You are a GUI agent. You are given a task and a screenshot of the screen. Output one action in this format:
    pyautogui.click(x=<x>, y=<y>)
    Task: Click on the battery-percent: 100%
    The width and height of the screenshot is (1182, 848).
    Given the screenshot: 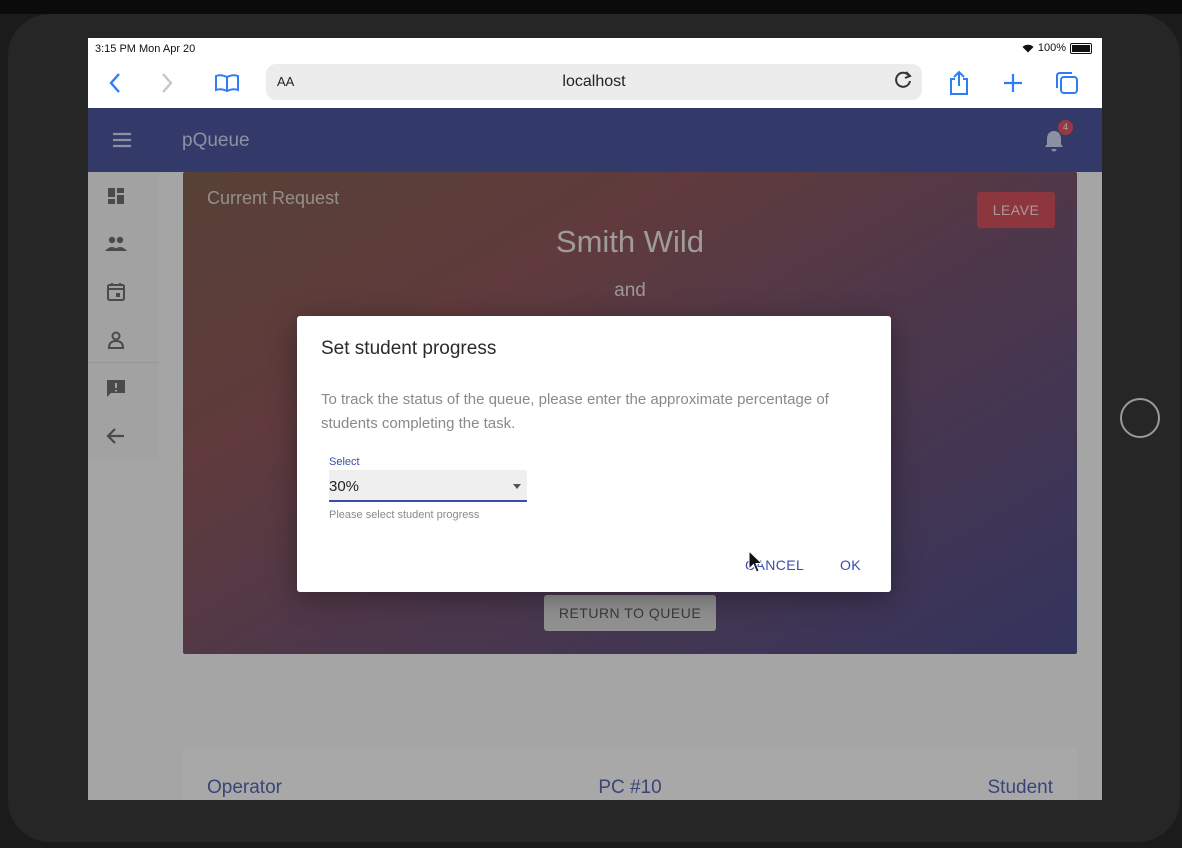 What is the action you would take?
    pyautogui.click(x=1051, y=48)
    